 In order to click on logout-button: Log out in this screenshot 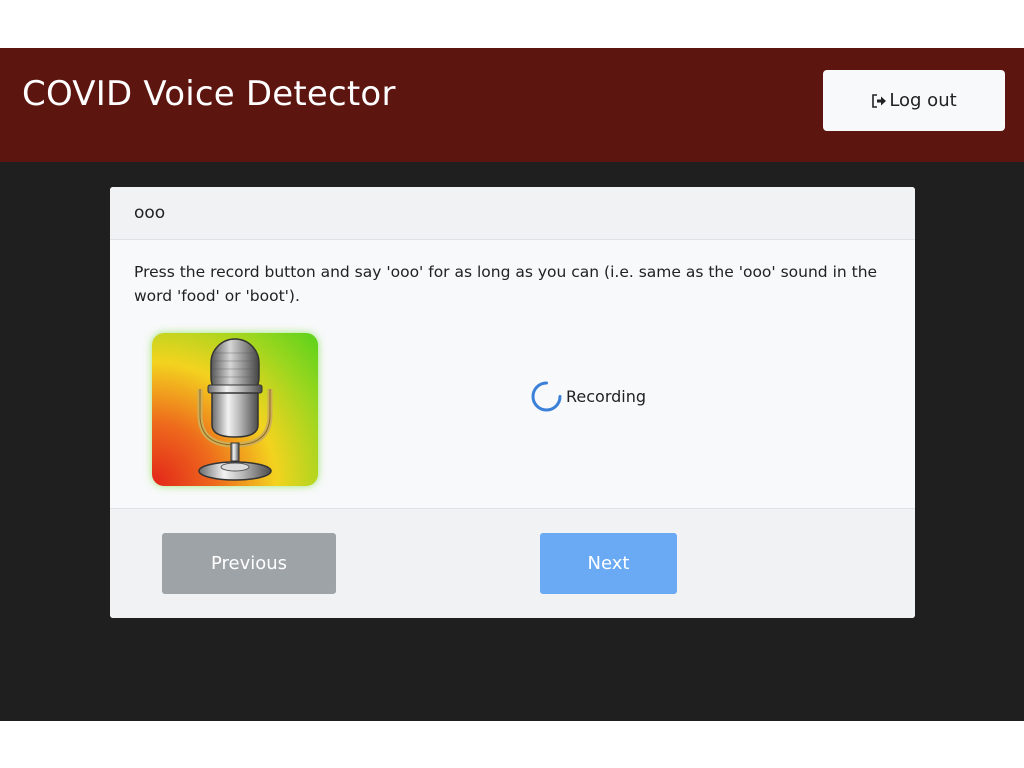, I will do `click(914, 100)`.